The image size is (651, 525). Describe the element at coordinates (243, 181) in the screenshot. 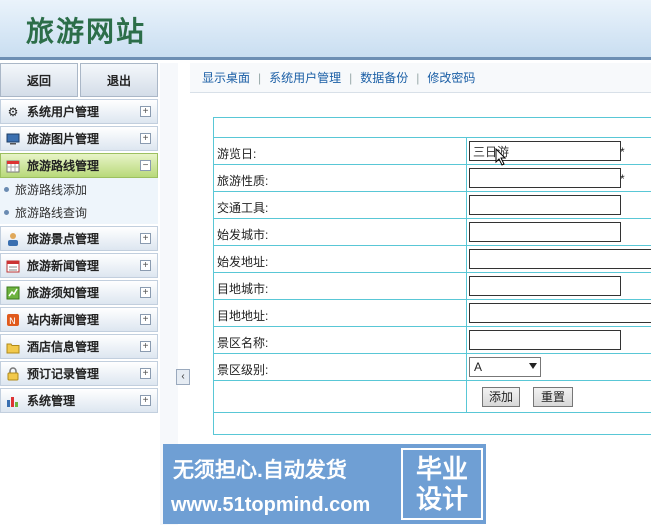

I see `field-label: 旅游性质:` at that location.